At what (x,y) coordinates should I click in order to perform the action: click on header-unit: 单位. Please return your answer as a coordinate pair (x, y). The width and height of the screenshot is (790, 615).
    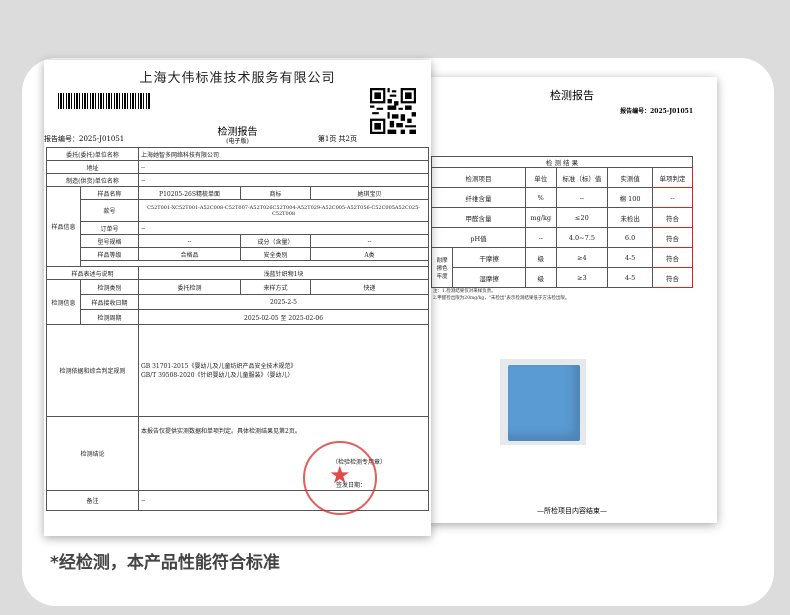
    Looking at the image, I should click on (541, 177).